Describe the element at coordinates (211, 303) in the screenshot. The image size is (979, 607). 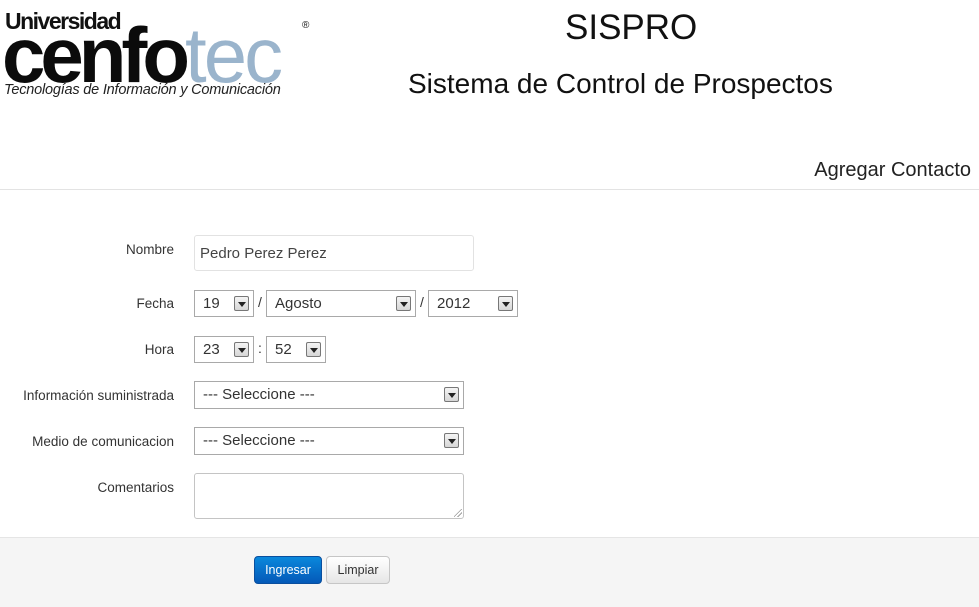
I see `fecha-day-value: 19` at that location.